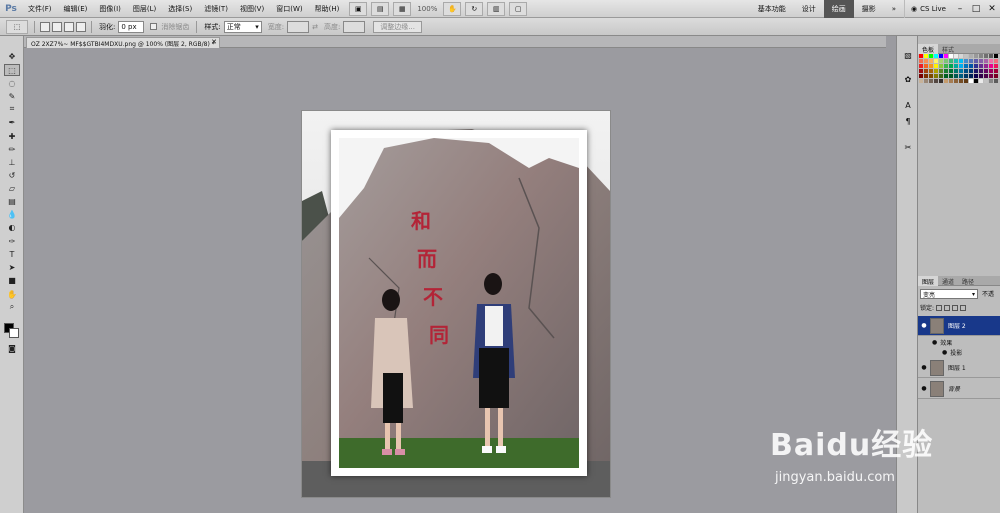 This screenshot has height=513, width=1000. I want to click on eraser-icon: ▱, so click(12, 188).